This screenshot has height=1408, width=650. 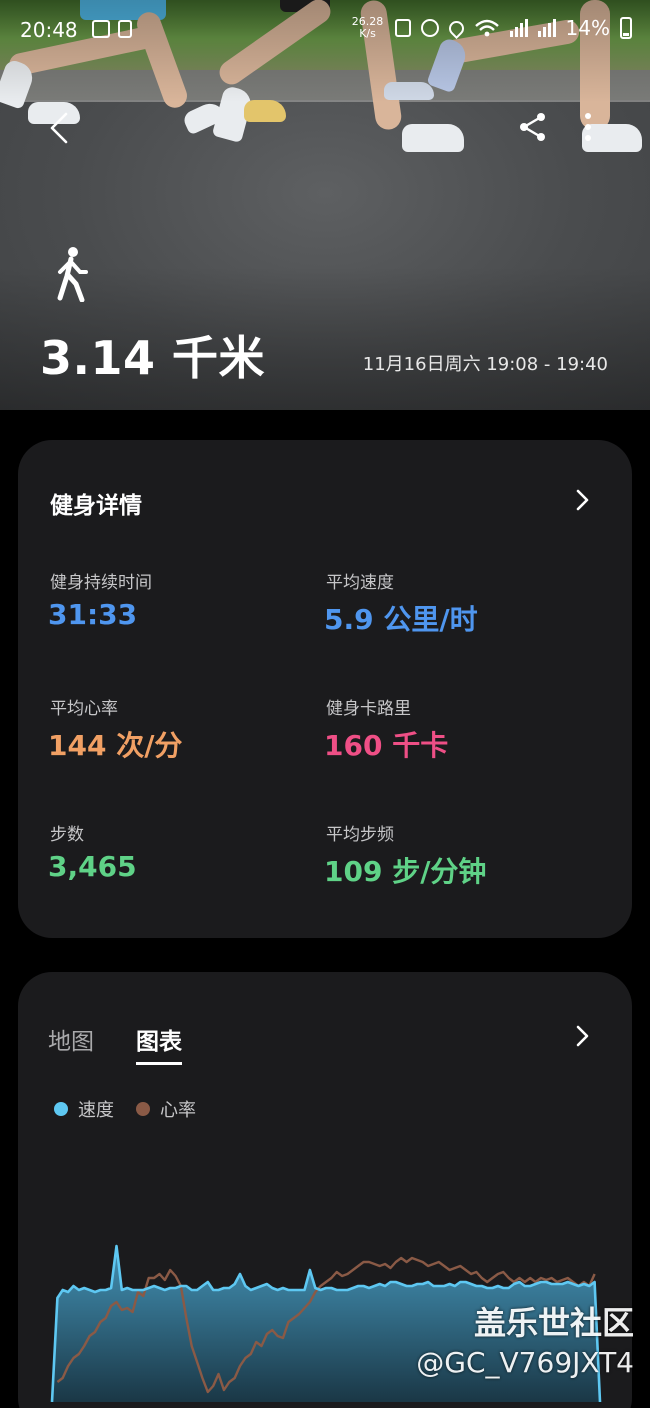 I want to click on network-speed: 26.28 K/s, so click(x=368, y=28).